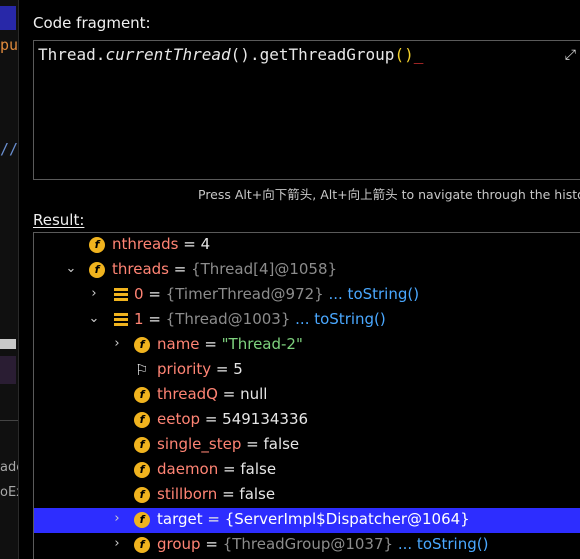 The image size is (580, 559). I want to click on tree-row-threadq: f threadQ = null, so click(307, 395).